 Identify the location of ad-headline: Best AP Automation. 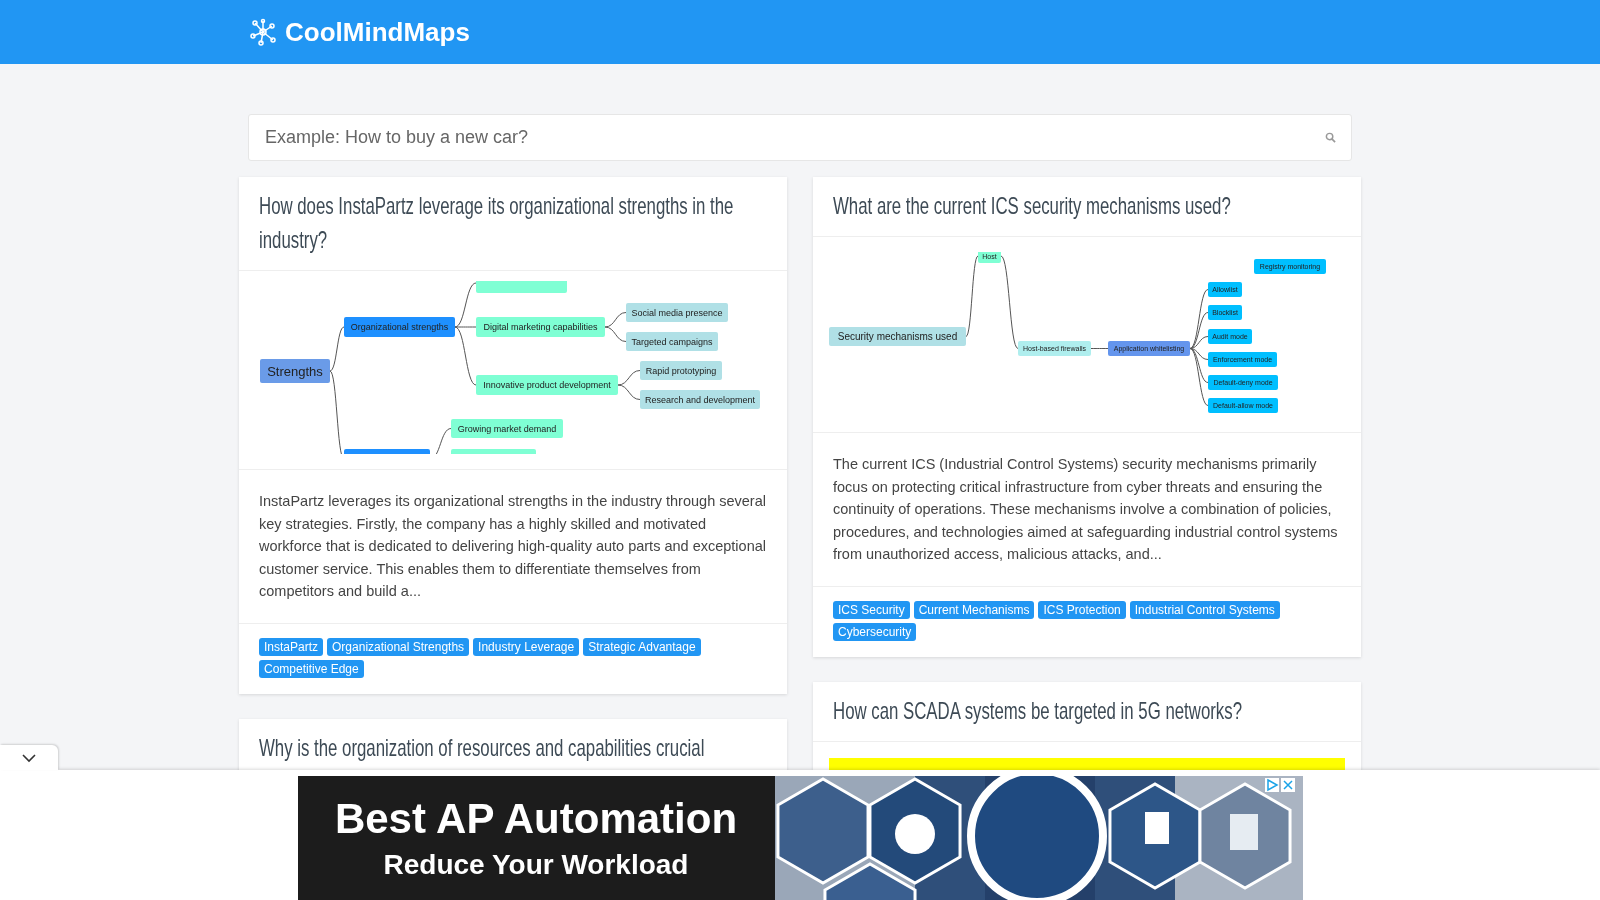
(536, 819).